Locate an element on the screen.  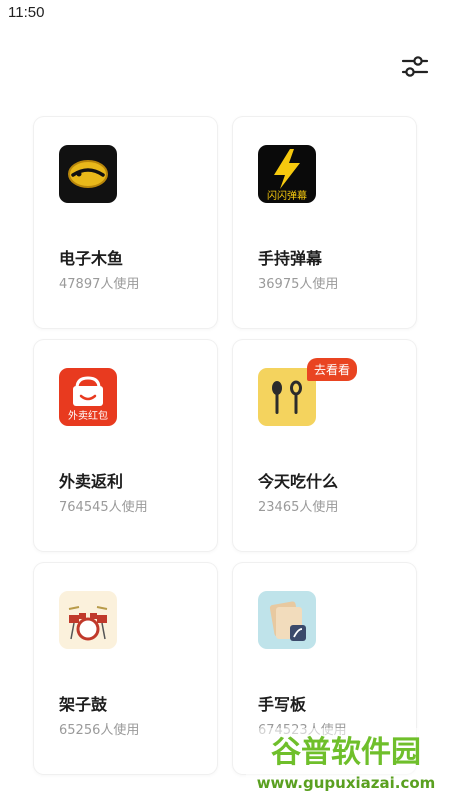
app-card-handheld-barrage: 闪闪弹幕 手持弹幕 36975人使用 is located at coordinates (324, 222).